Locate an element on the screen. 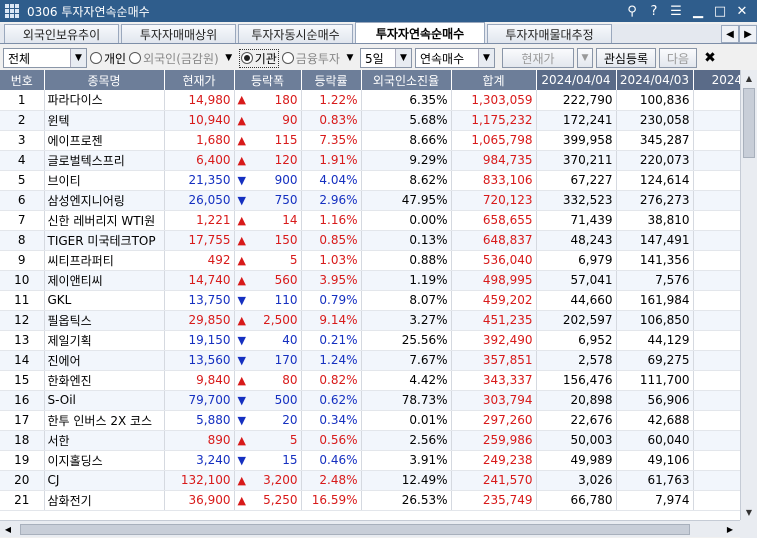  table-row: 18서한890▲50.56%2.56%259,98650,00360,0404 is located at coordinates (370, 440).